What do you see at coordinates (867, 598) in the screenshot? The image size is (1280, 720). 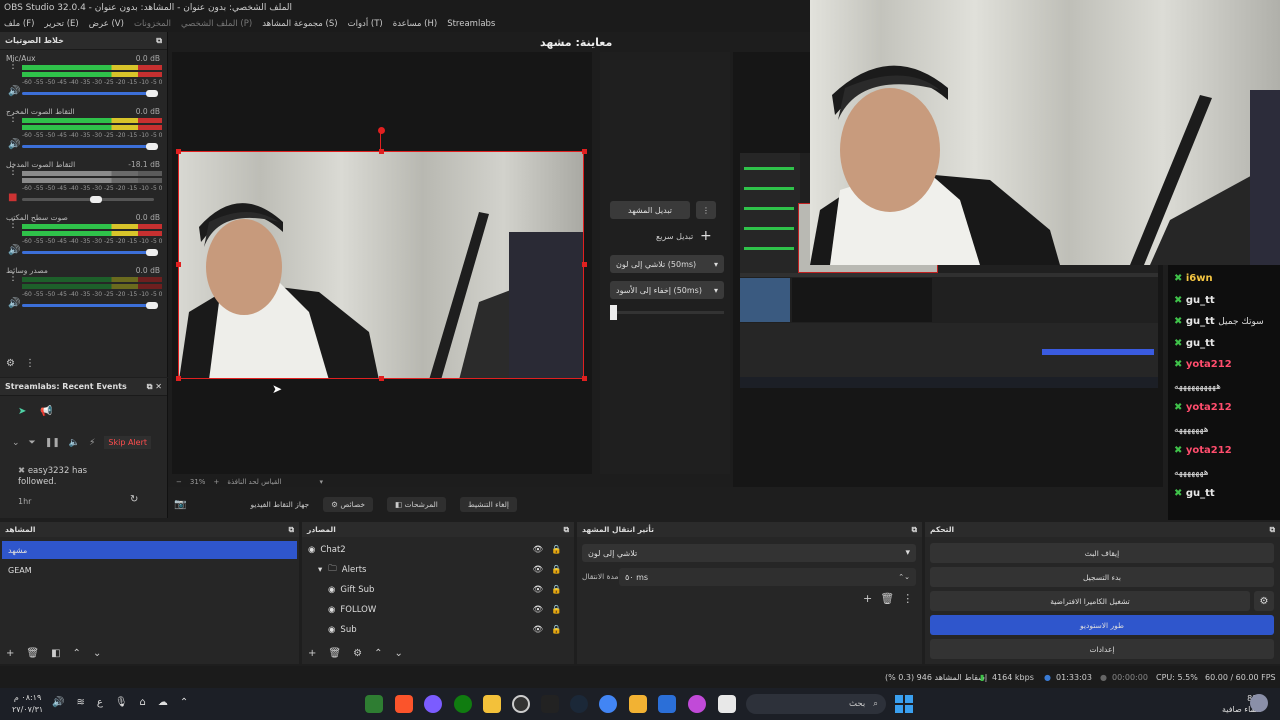 I see `add-transition-icon: +` at bounding box center [867, 598].